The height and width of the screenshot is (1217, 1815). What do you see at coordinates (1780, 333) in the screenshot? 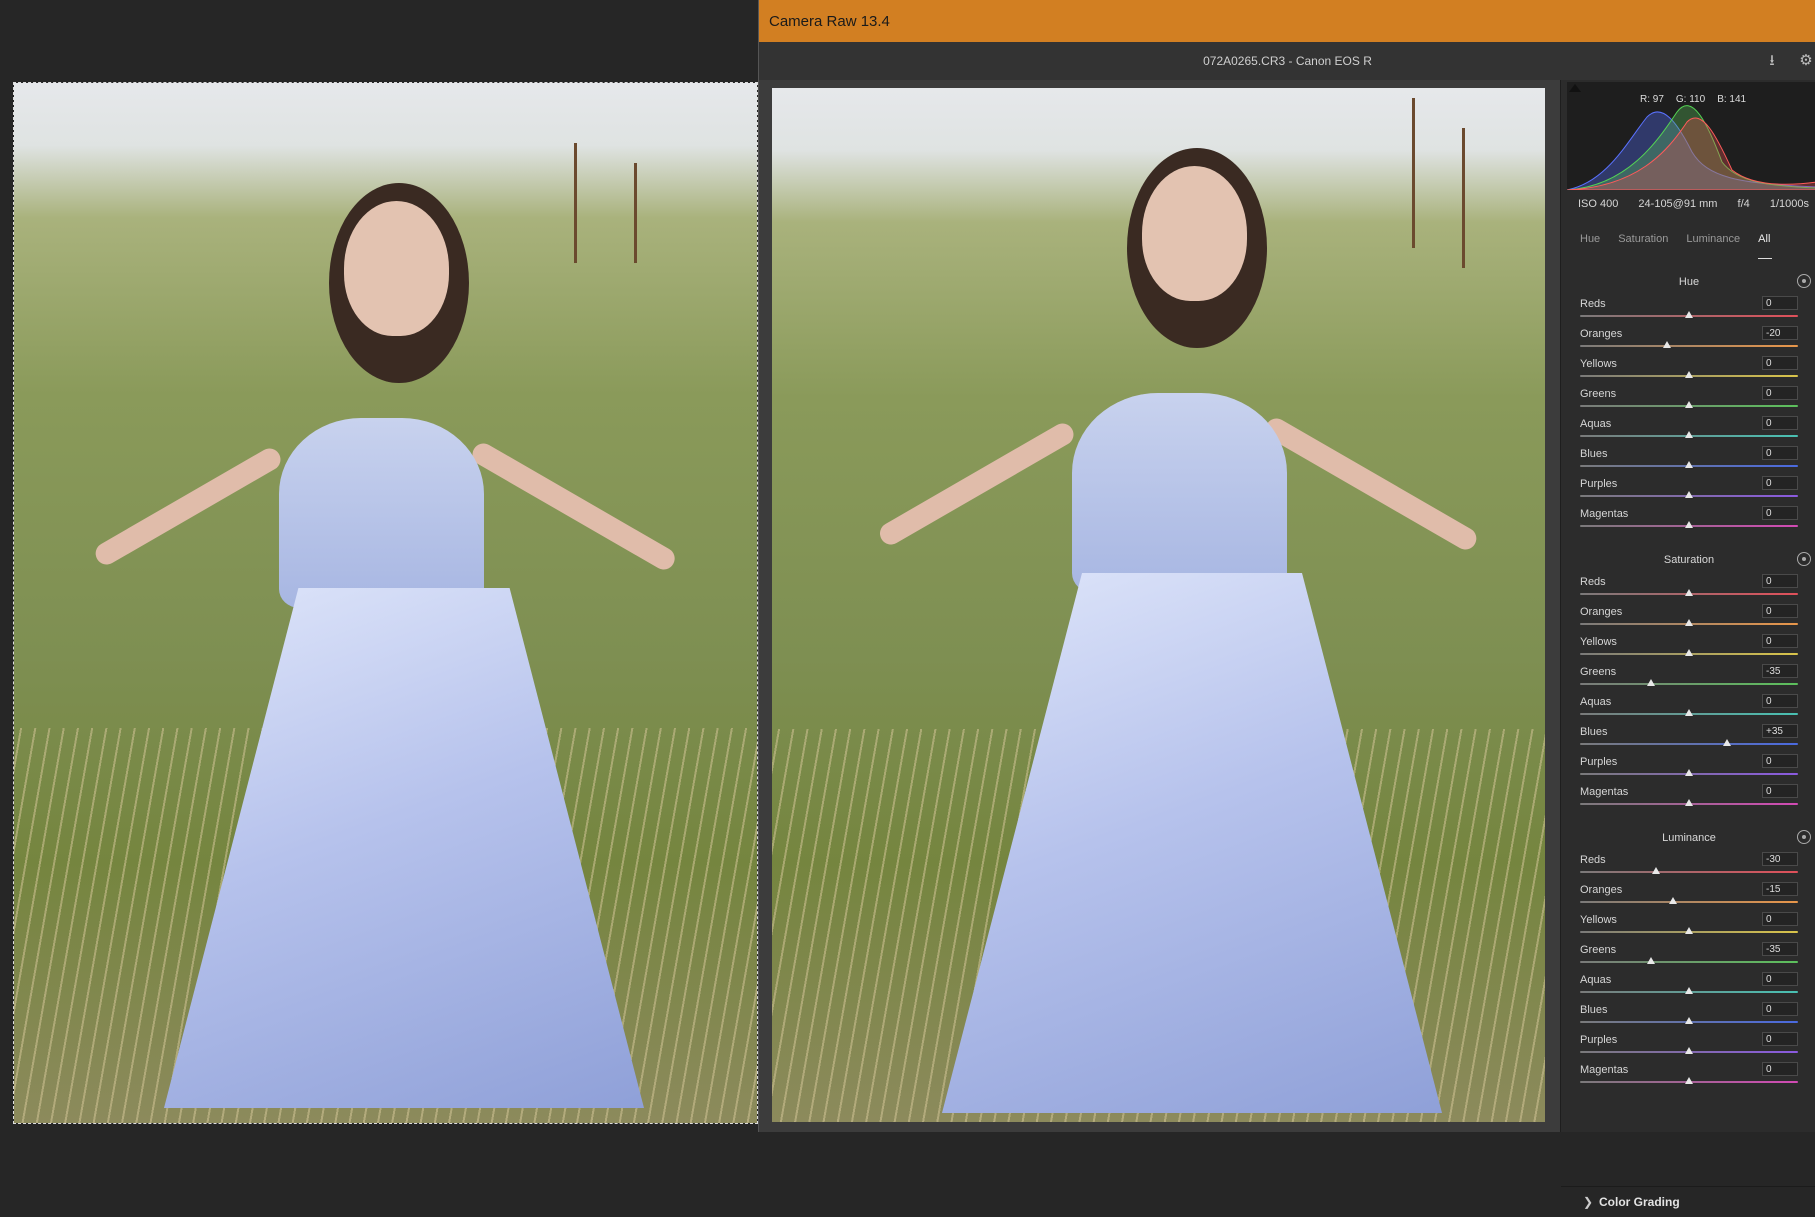
I see `slider-value-field: -20` at bounding box center [1780, 333].